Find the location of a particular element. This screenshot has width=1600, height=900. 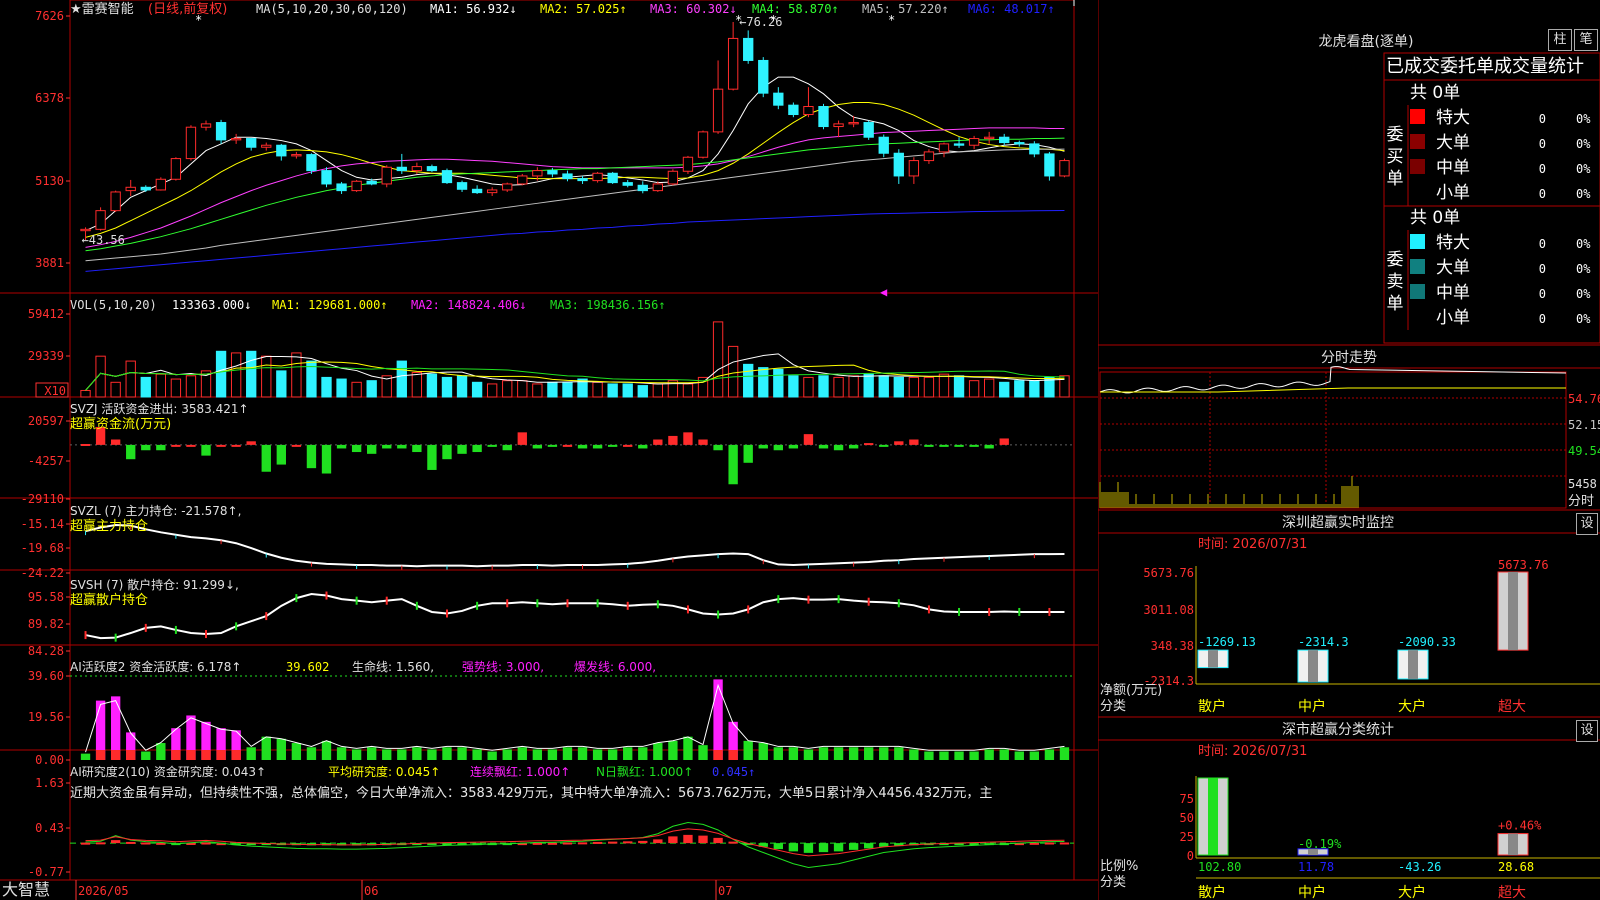

cursor-marker: ◀ is located at coordinates (884, 292).